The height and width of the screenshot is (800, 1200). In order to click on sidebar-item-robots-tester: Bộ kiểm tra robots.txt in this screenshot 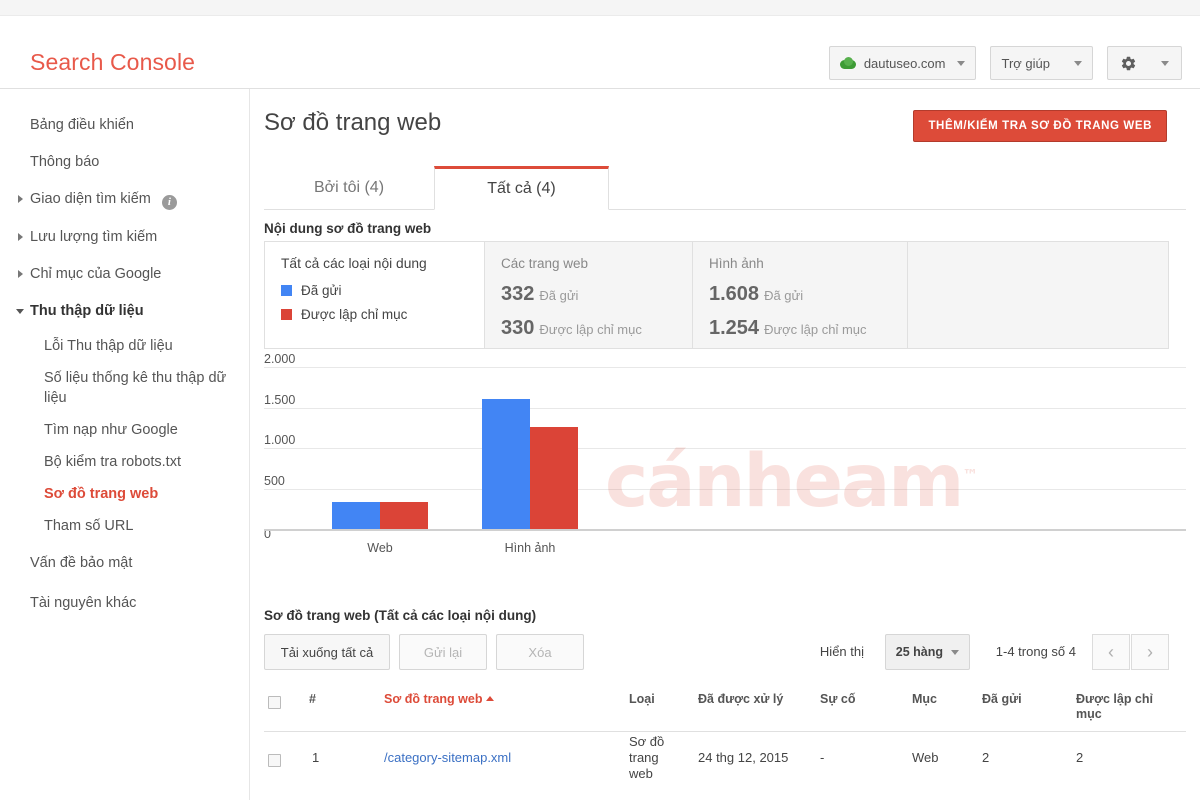, I will do `click(124, 462)`.